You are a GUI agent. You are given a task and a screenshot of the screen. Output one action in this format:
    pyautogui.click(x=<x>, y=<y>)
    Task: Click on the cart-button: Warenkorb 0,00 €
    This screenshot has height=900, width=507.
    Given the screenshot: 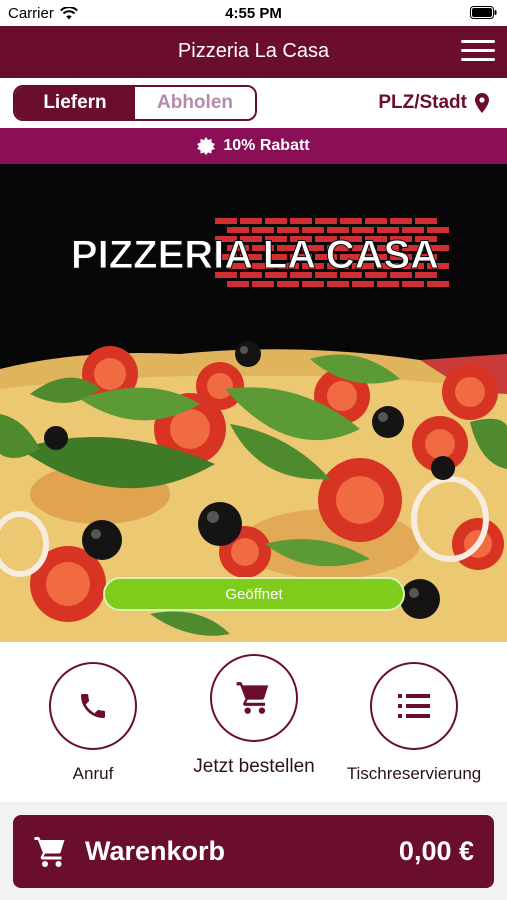 What is the action you would take?
    pyautogui.click(x=253, y=851)
    